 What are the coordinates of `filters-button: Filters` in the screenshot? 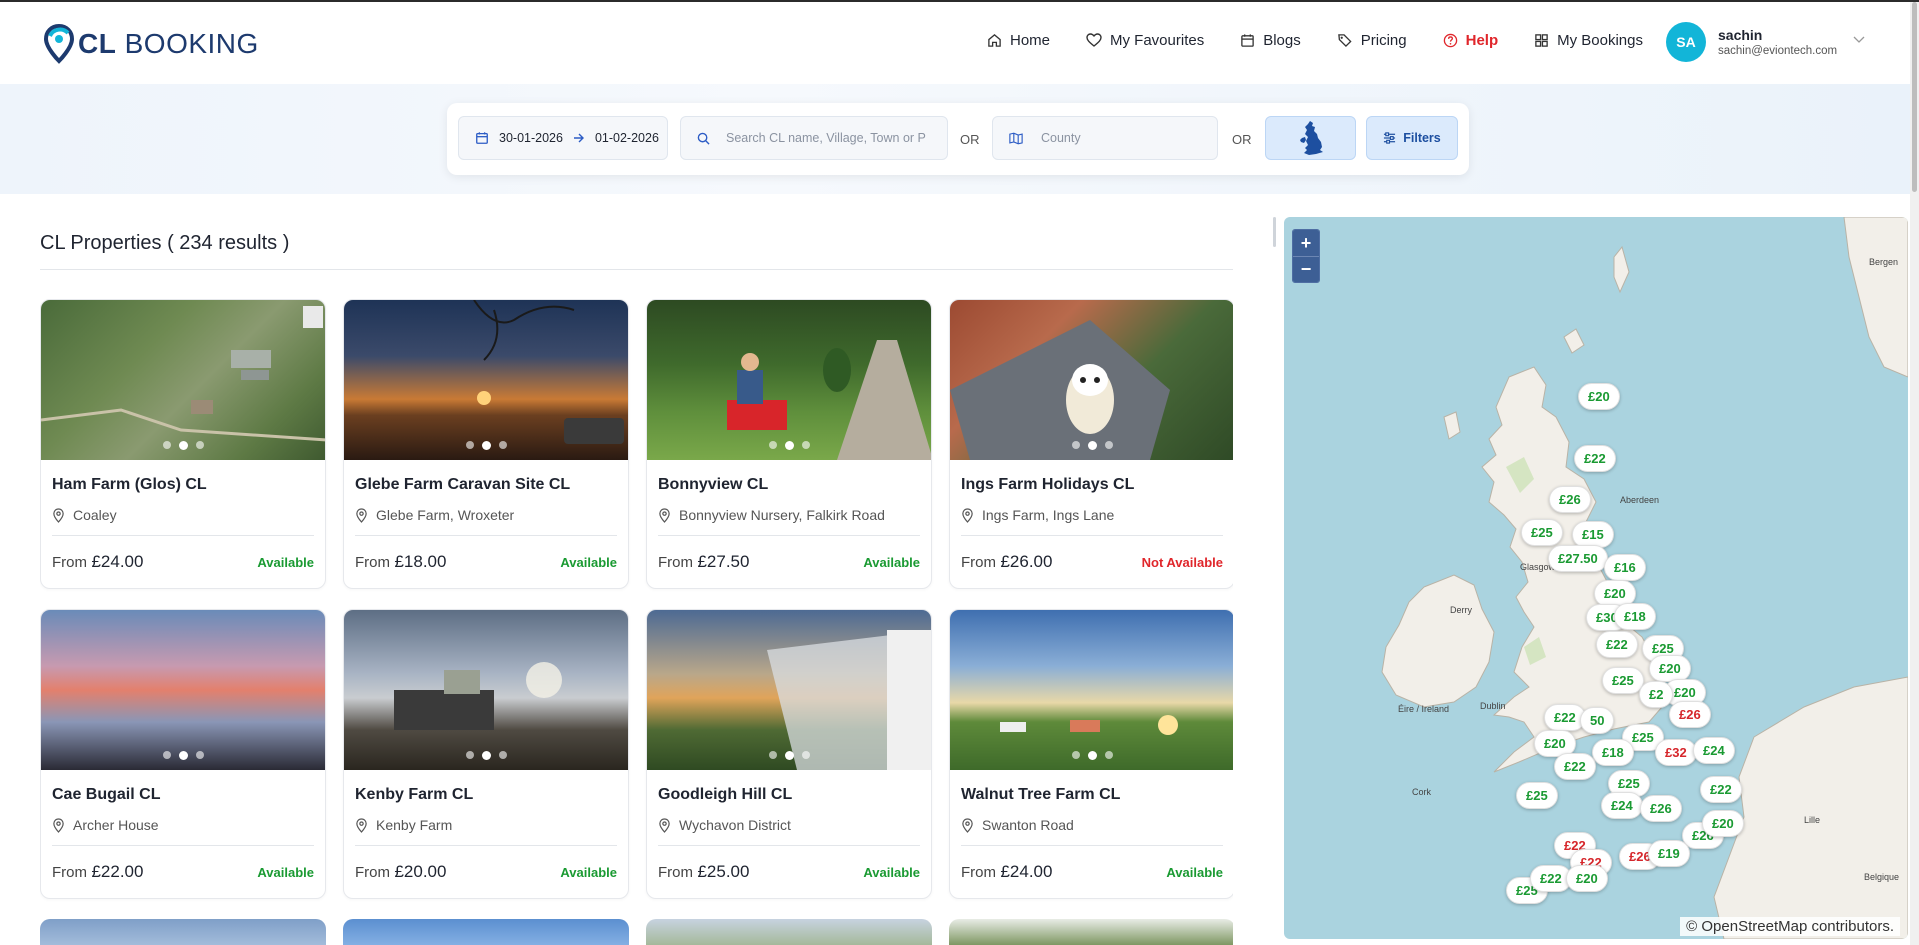 It's located at (1412, 138).